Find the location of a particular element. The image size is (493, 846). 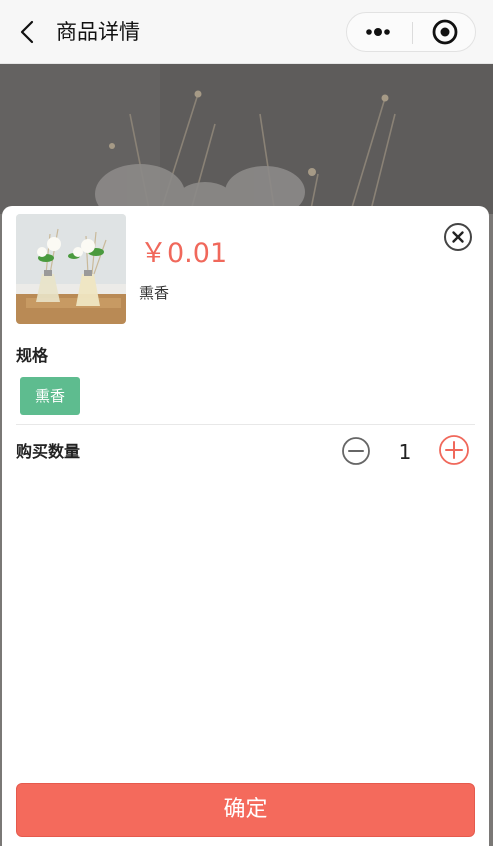

quantity-value: 1 is located at coordinates (405, 452).